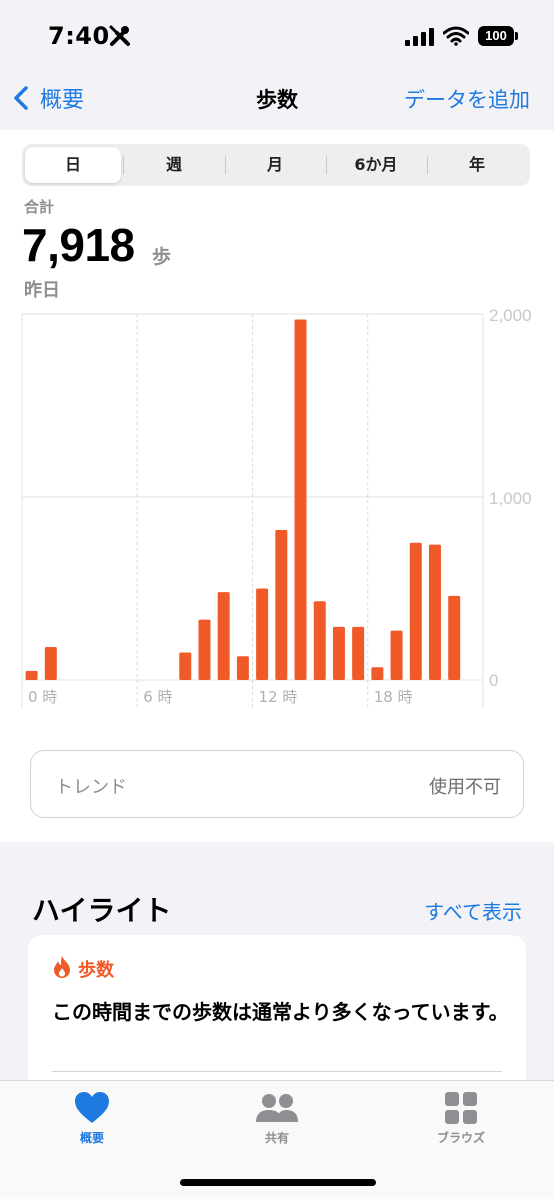  I want to click on status-bar: 7:40 100, so click(277, 35).